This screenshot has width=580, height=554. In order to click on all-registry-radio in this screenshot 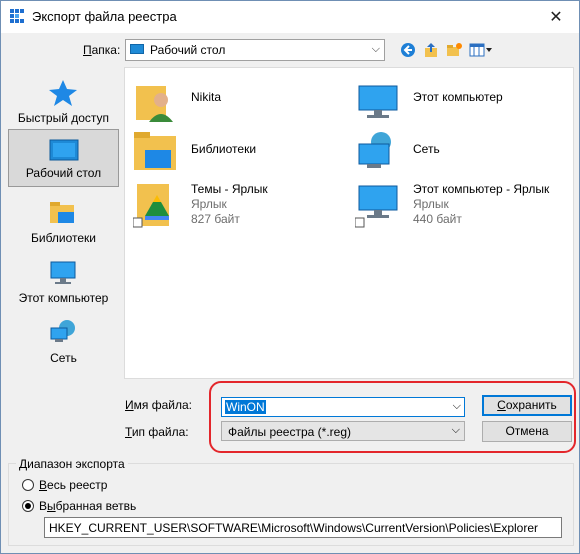, I will do `click(28, 485)`.